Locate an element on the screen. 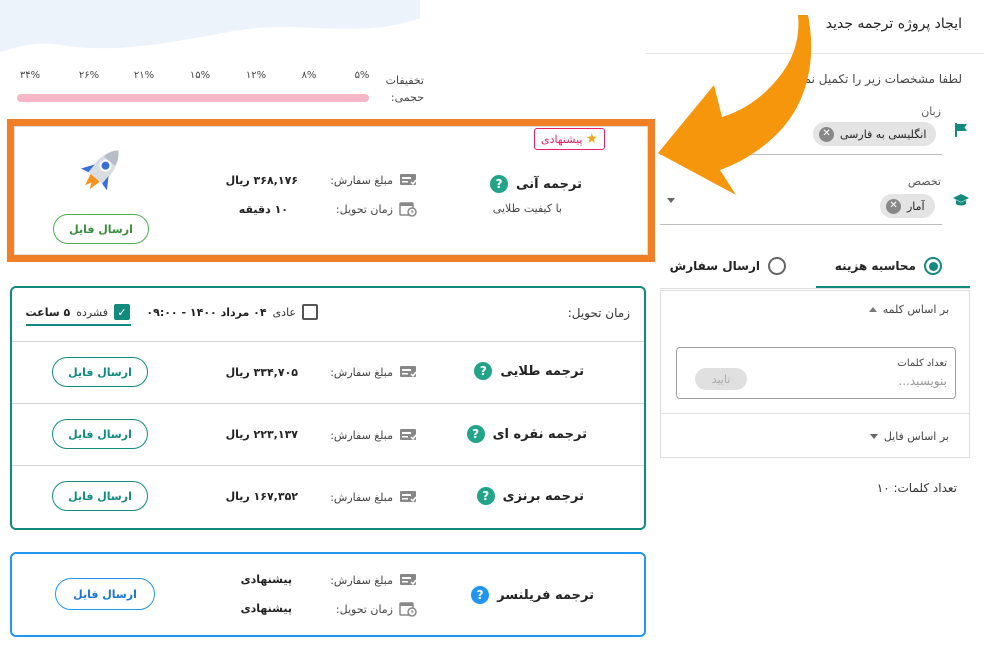 The image size is (984, 647). accordion-by-word: بر اساس کلمه is located at coordinates (908, 309).